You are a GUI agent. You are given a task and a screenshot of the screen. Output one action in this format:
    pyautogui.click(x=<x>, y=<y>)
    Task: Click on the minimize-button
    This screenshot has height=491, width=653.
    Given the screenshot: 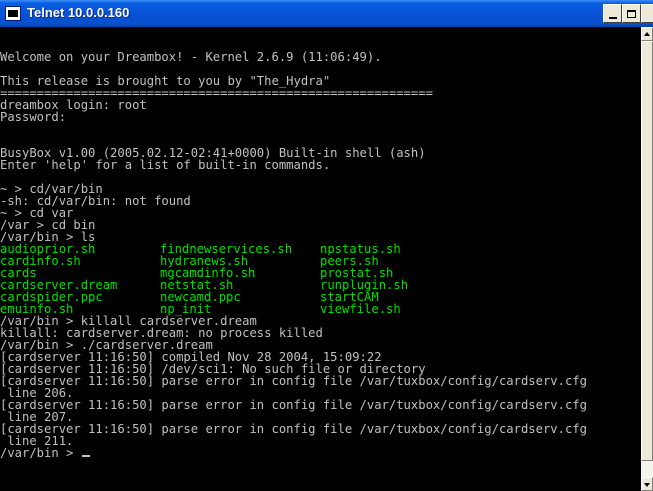 What is the action you would take?
    pyautogui.click(x=612, y=13)
    